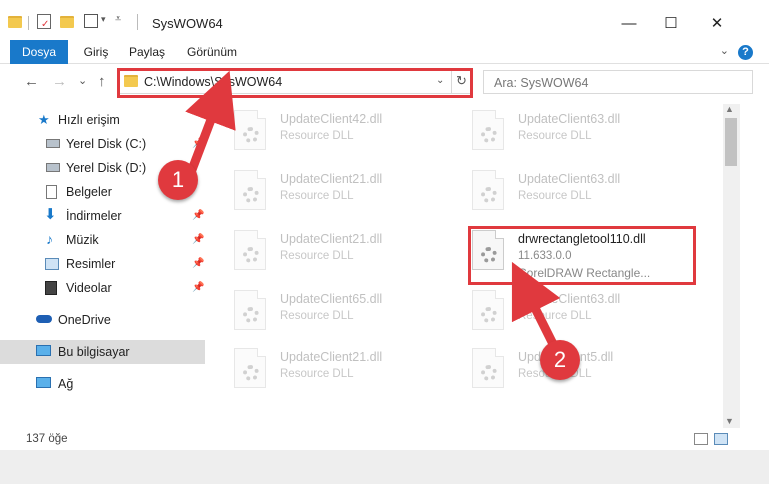 The image size is (769, 484). What do you see at coordinates (178, 180) in the screenshot?
I see `step-1-badge: 1` at bounding box center [178, 180].